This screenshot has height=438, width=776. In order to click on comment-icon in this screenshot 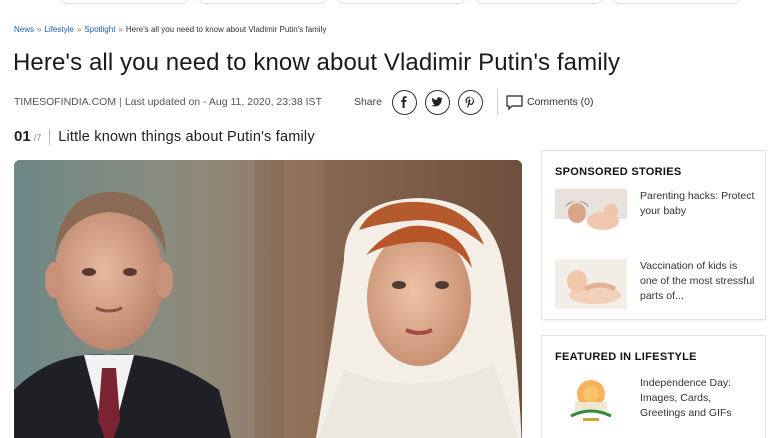, I will do `click(514, 102)`.